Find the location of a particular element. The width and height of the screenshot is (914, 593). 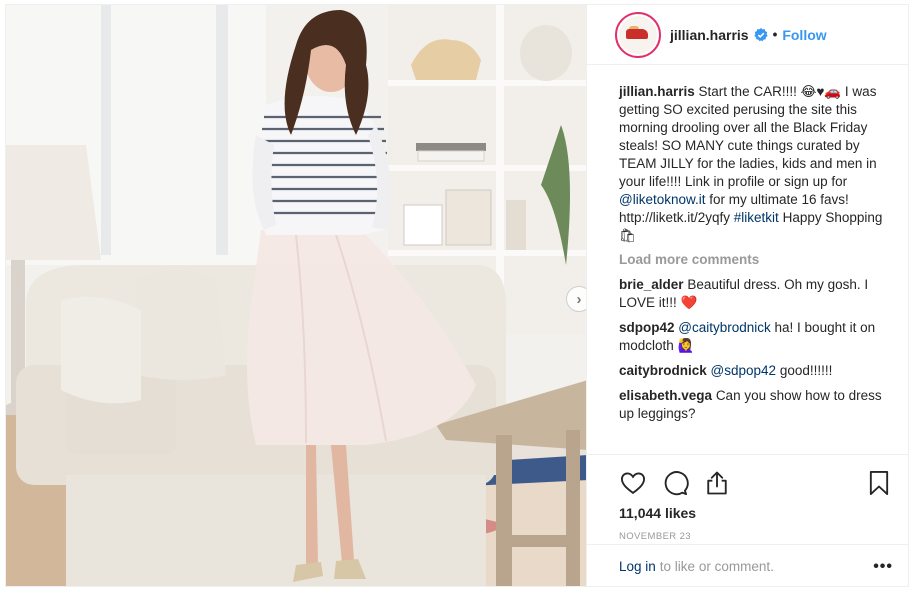

avatar is located at coordinates (638, 34).